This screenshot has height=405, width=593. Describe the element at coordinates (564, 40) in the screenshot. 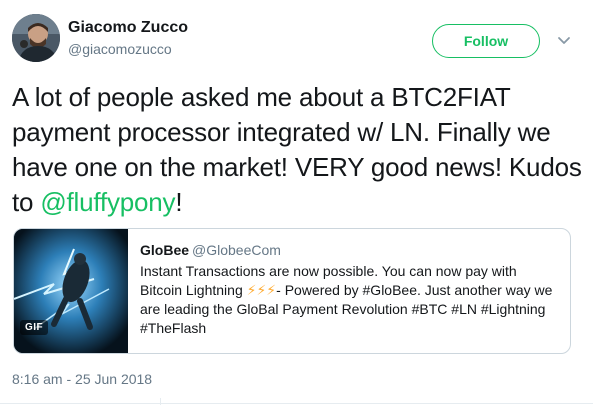

I see `chevron-down-icon` at that location.